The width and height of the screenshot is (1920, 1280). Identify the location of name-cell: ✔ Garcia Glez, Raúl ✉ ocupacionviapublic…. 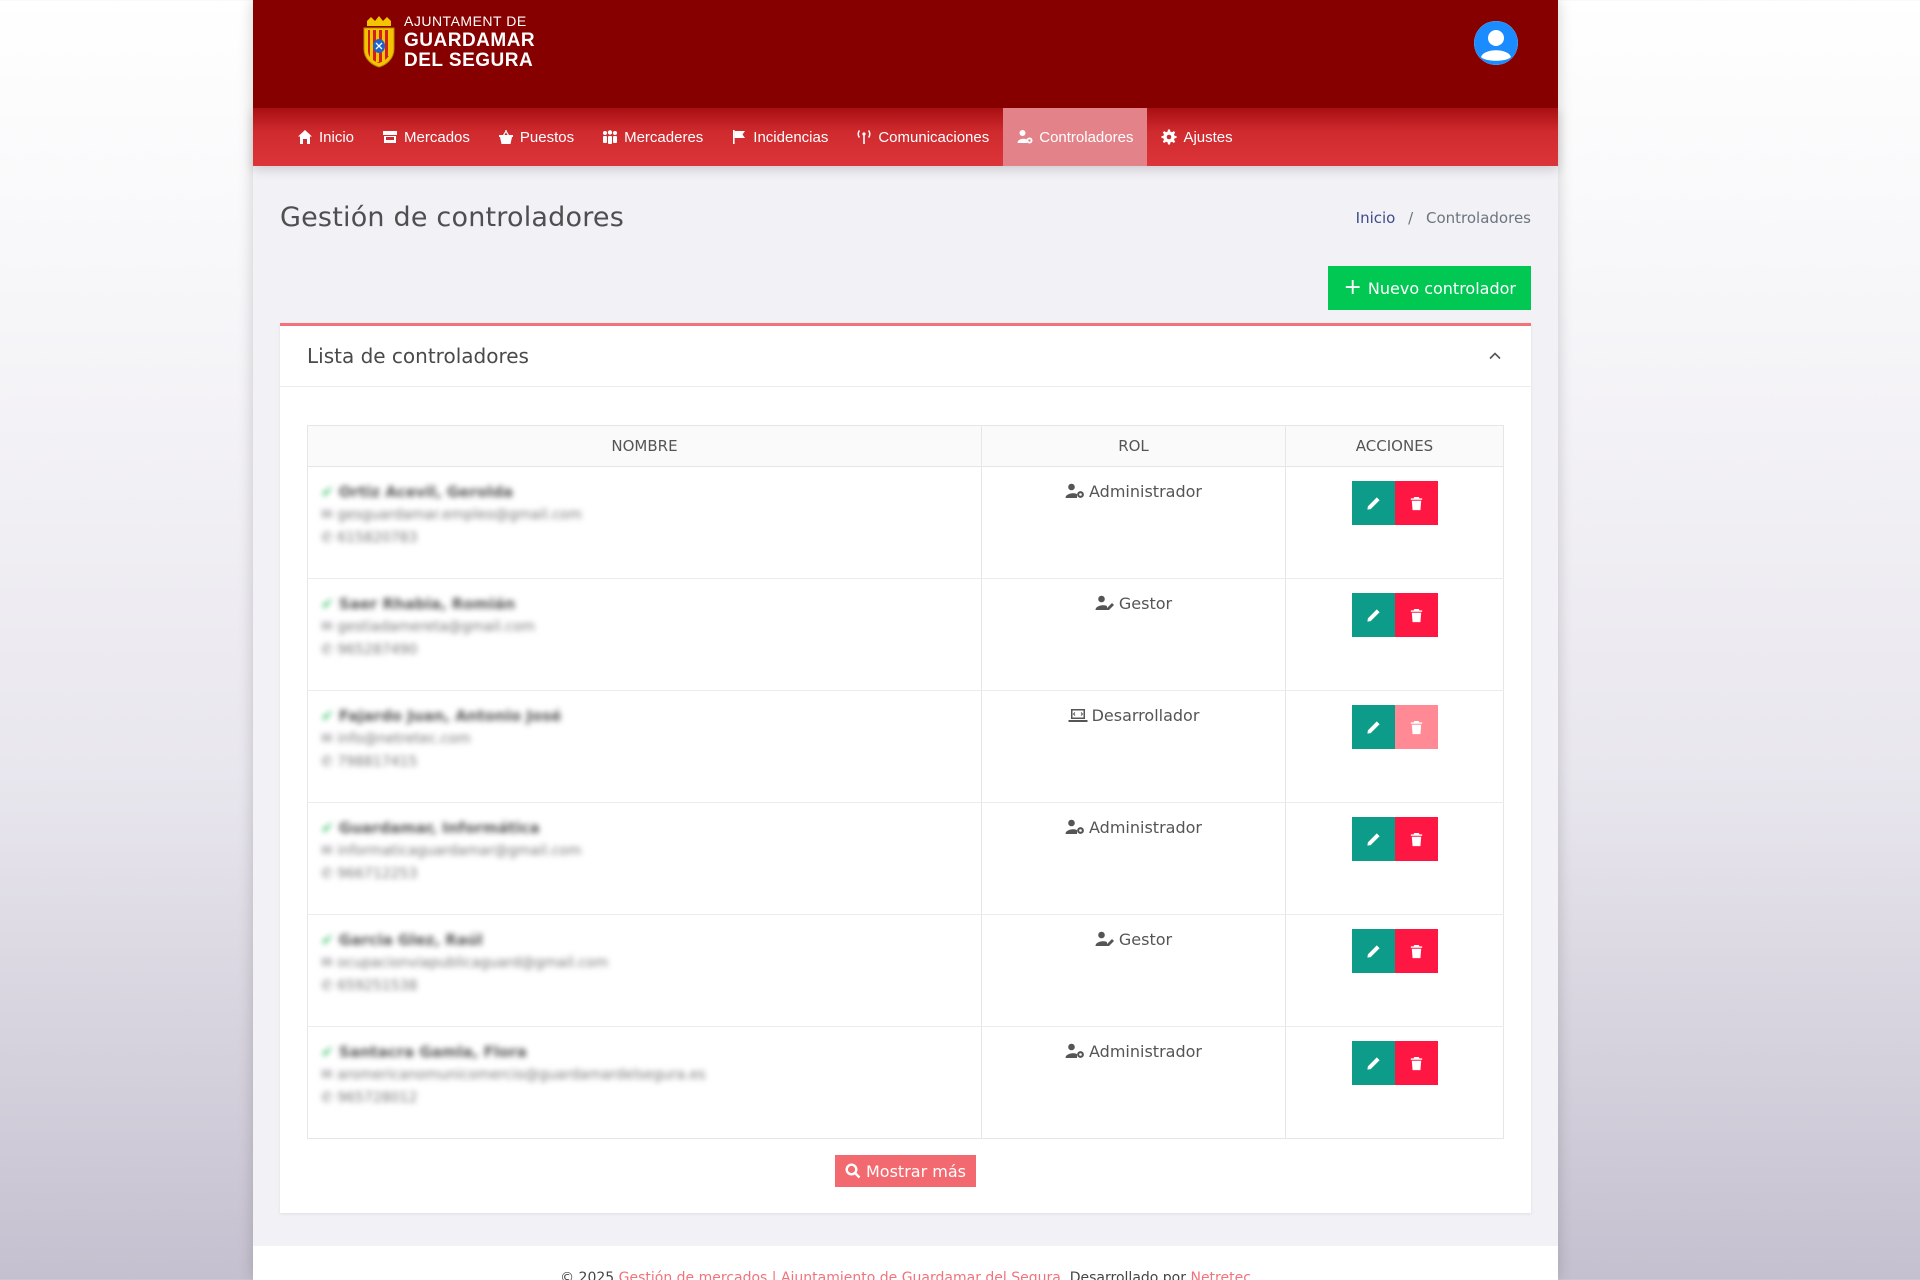
(644, 970).